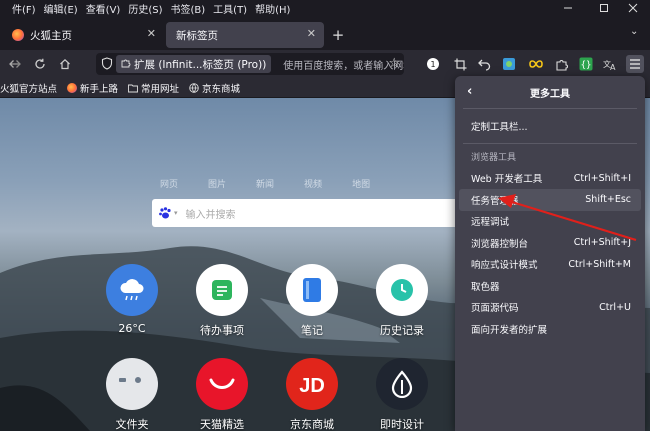 The image size is (650, 431). Describe the element at coordinates (484, 64) in the screenshot. I see `undo-arrow-icon` at that location.